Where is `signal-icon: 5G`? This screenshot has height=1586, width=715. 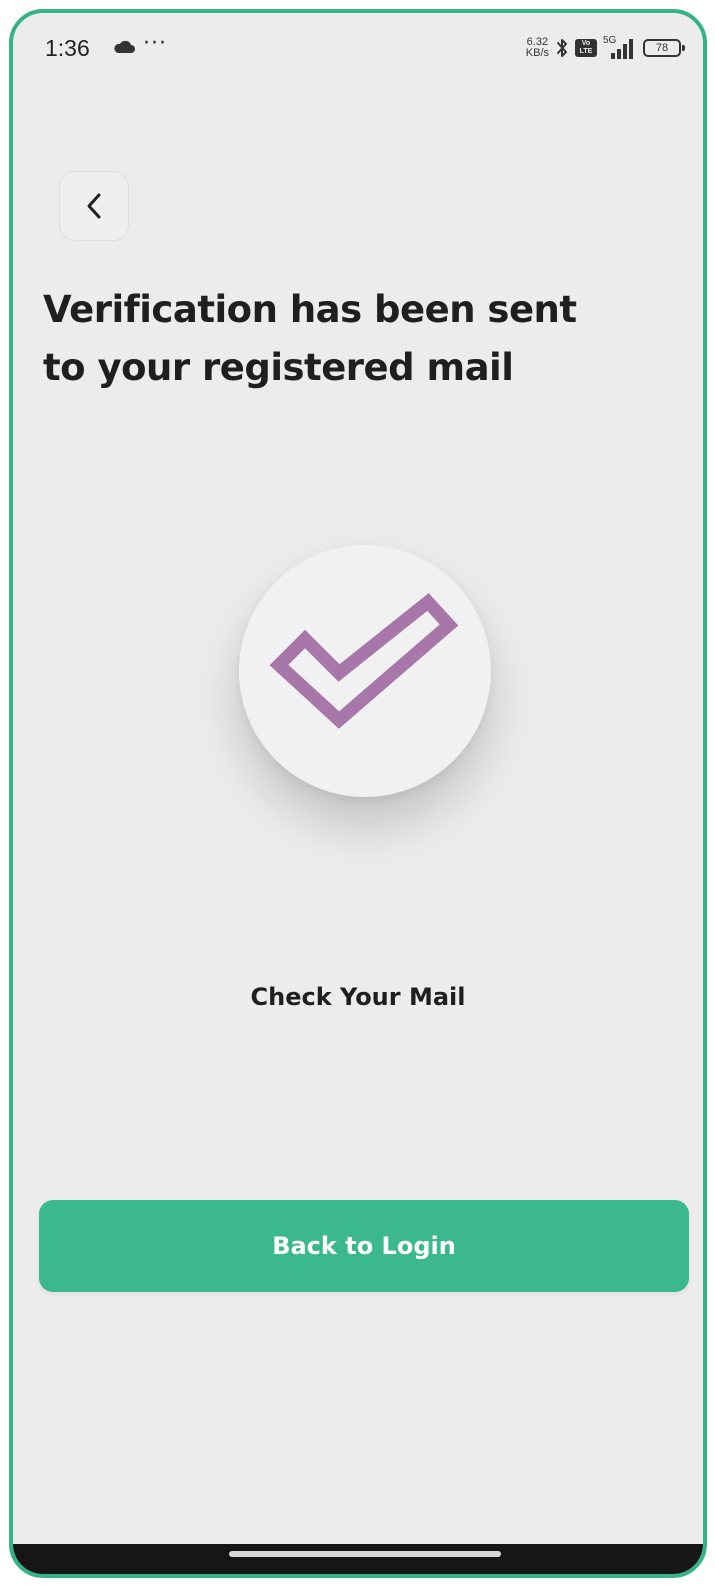 signal-icon: 5G is located at coordinates (620, 47).